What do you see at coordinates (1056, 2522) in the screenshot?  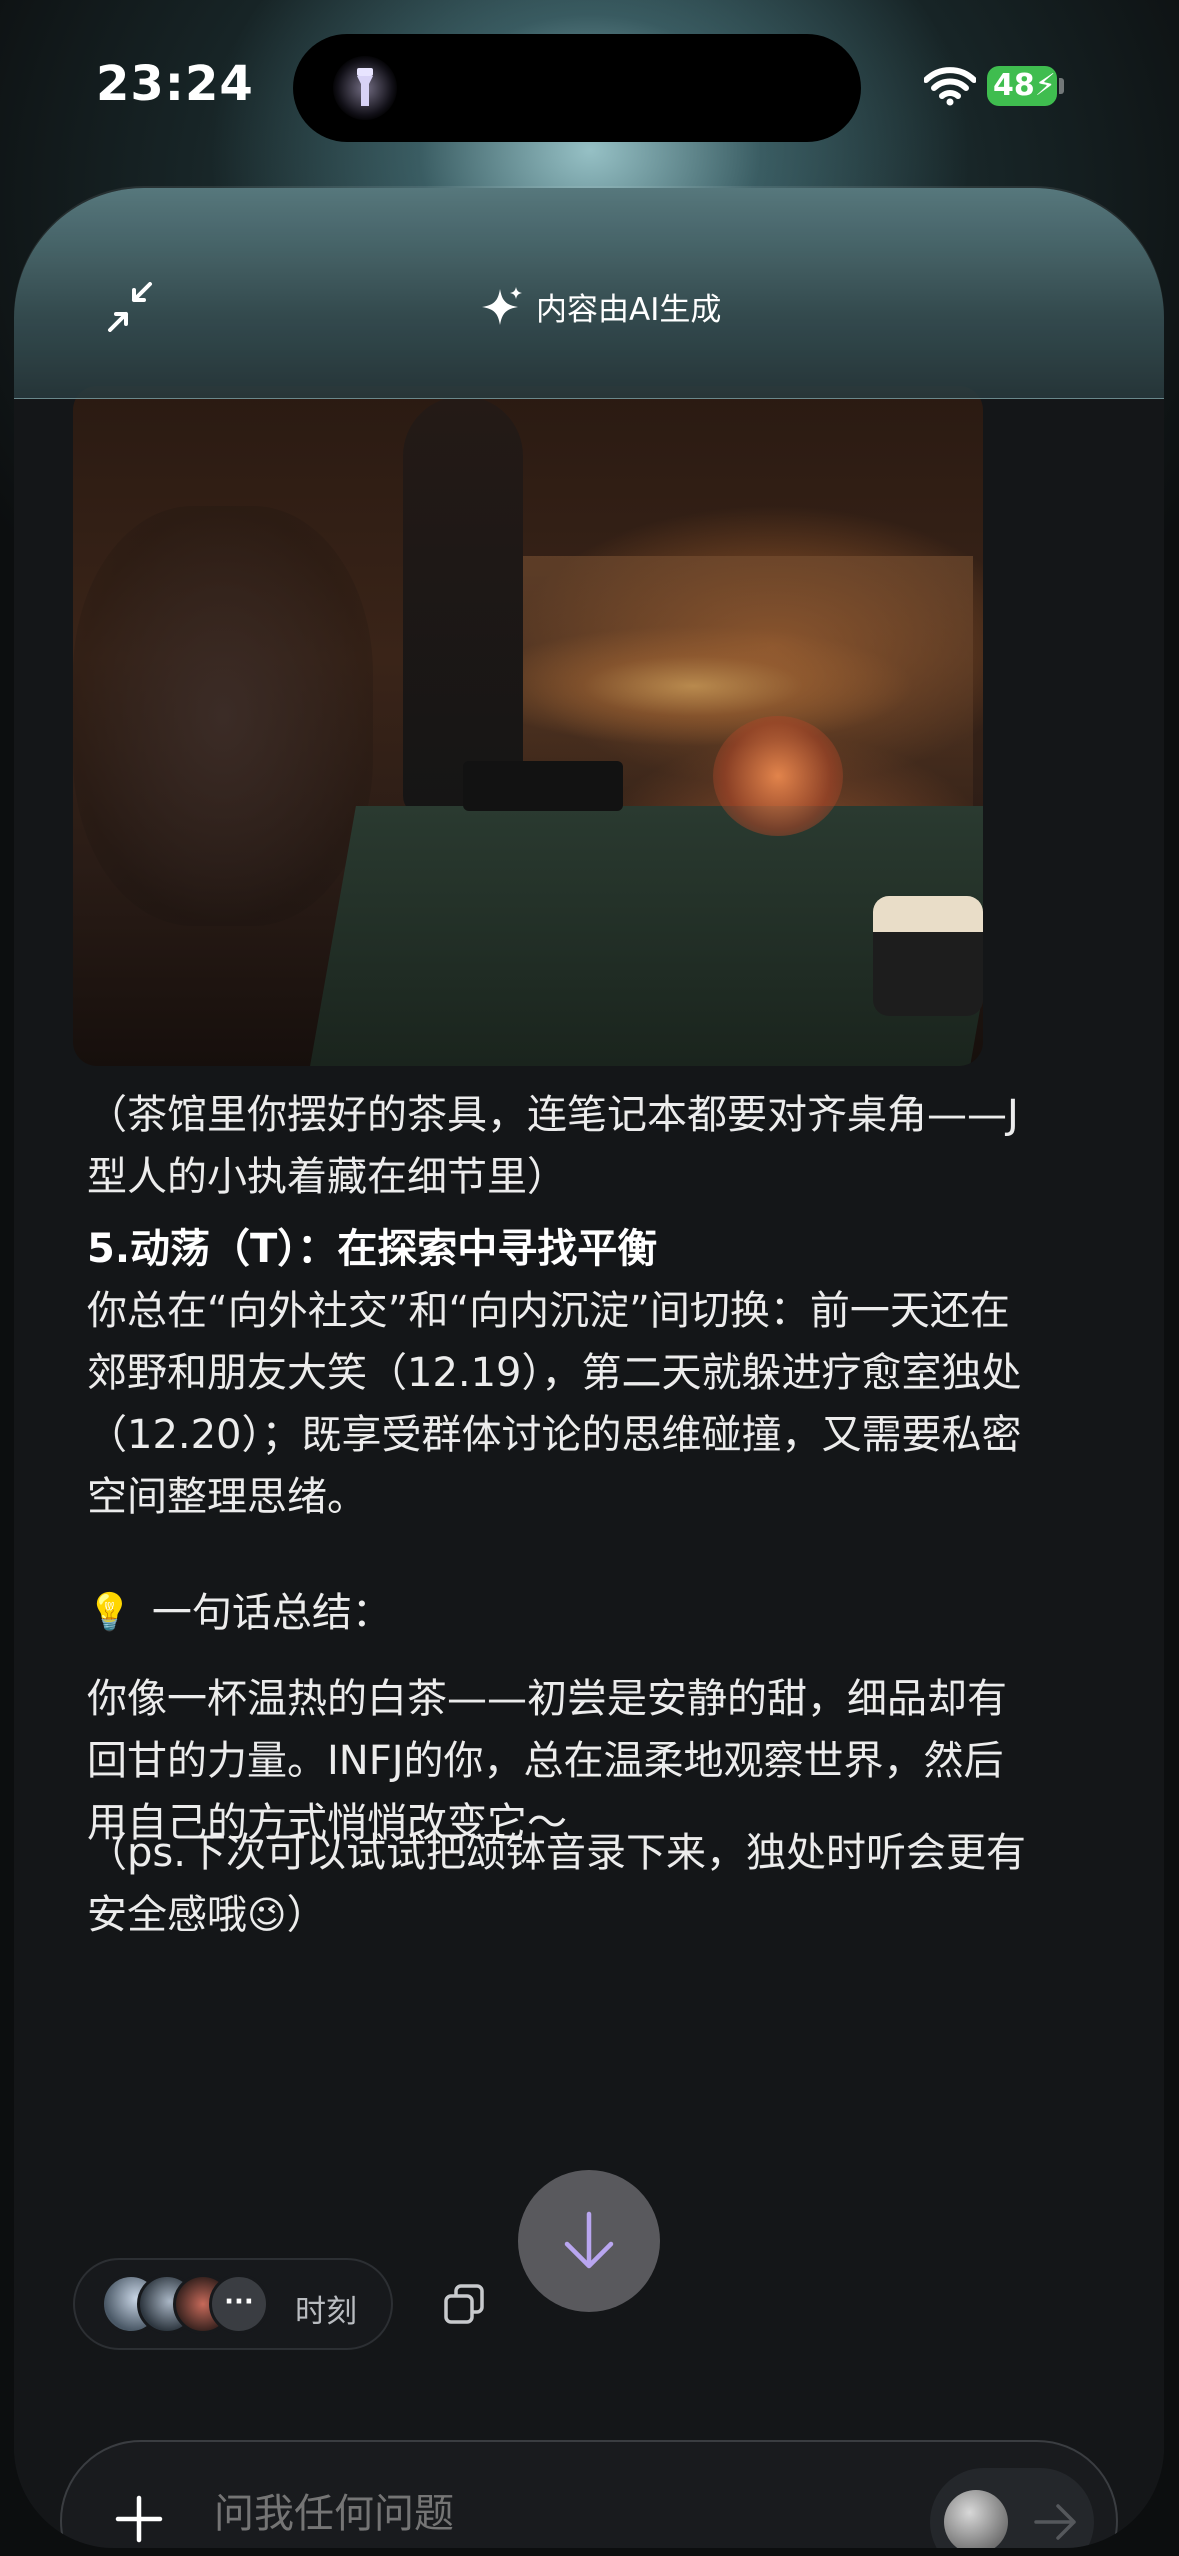 I see `arrow-right-icon` at bounding box center [1056, 2522].